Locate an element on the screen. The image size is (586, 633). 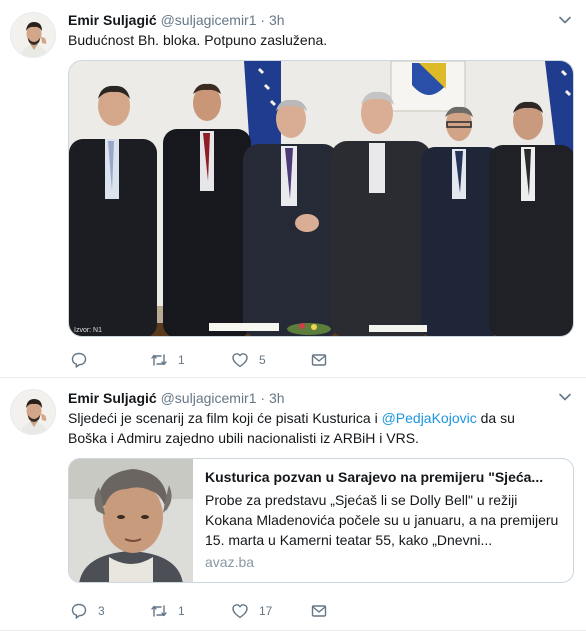
reply-button is located at coordinates (84, 360).